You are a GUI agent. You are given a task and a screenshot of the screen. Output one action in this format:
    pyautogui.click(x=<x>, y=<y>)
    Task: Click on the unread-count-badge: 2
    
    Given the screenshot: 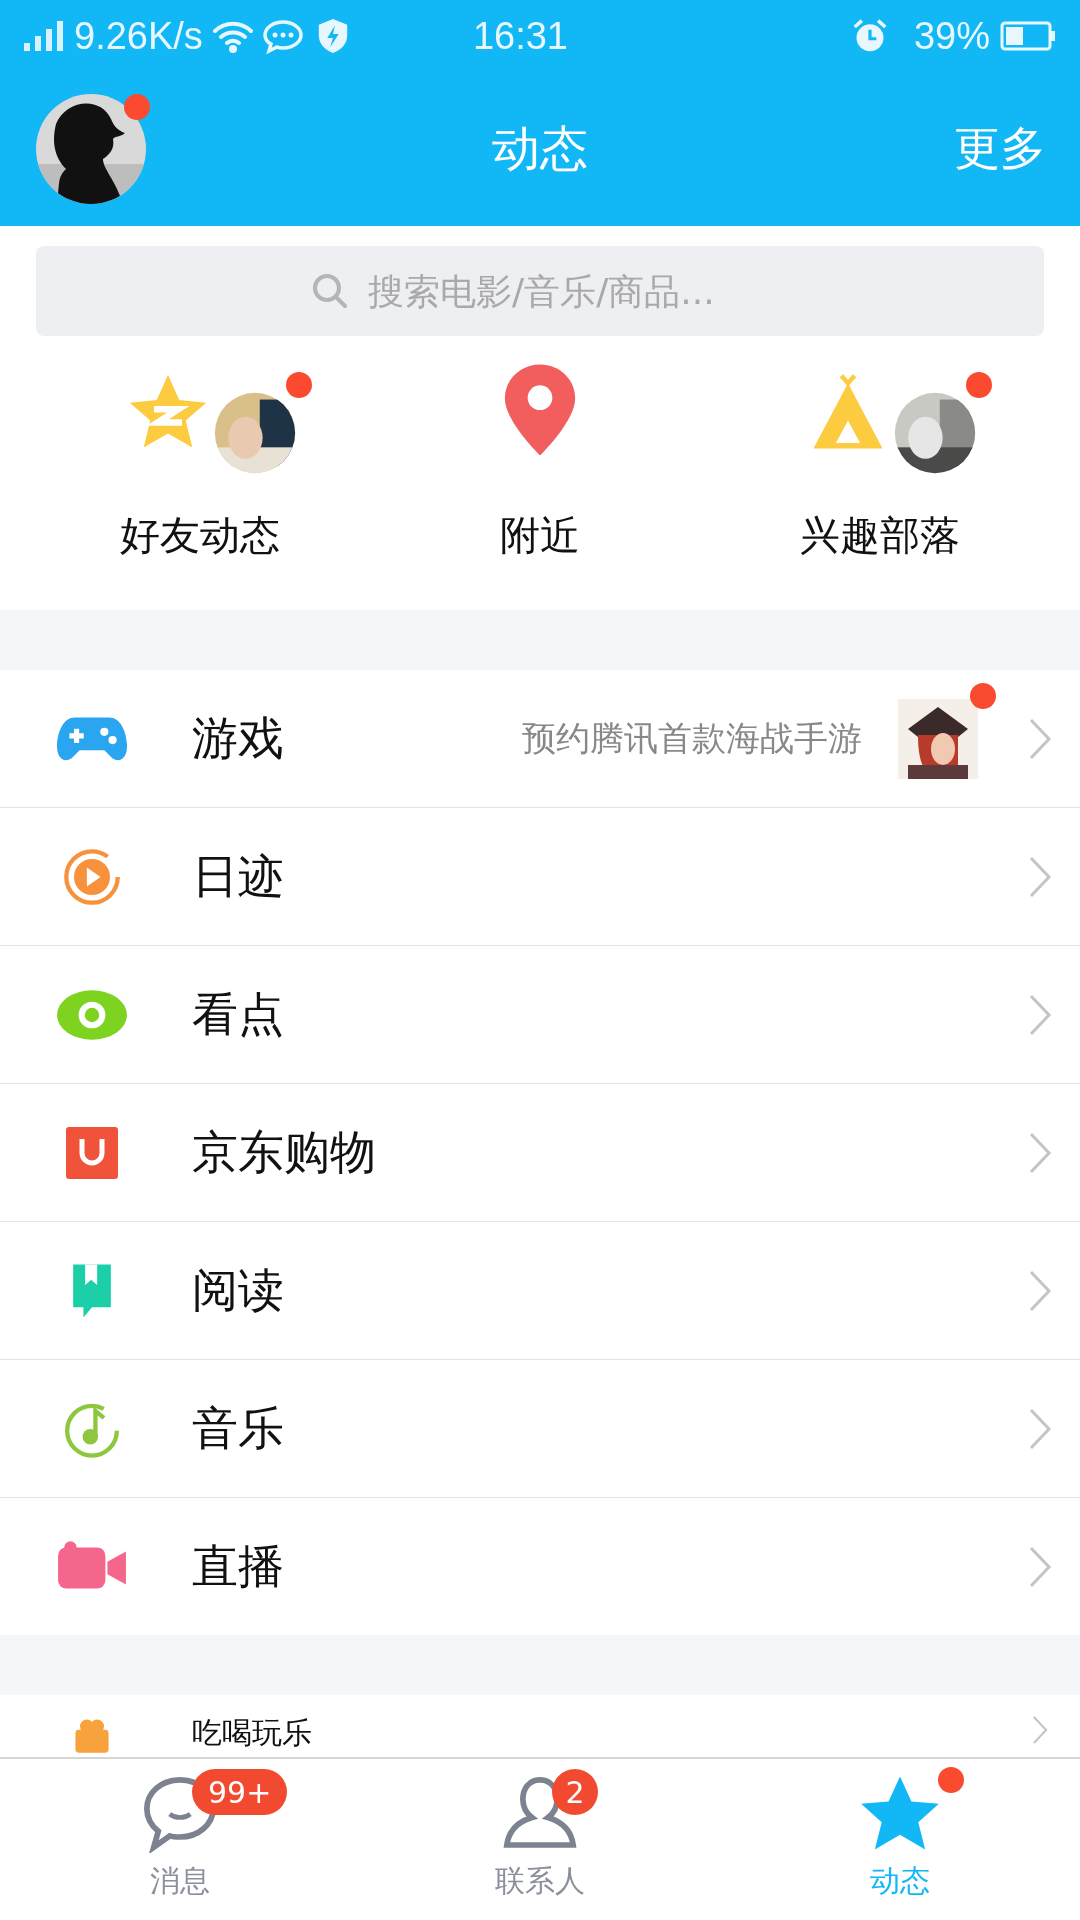 What is the action you would take?
    pyautogui.click(x=575, y=1792)
    